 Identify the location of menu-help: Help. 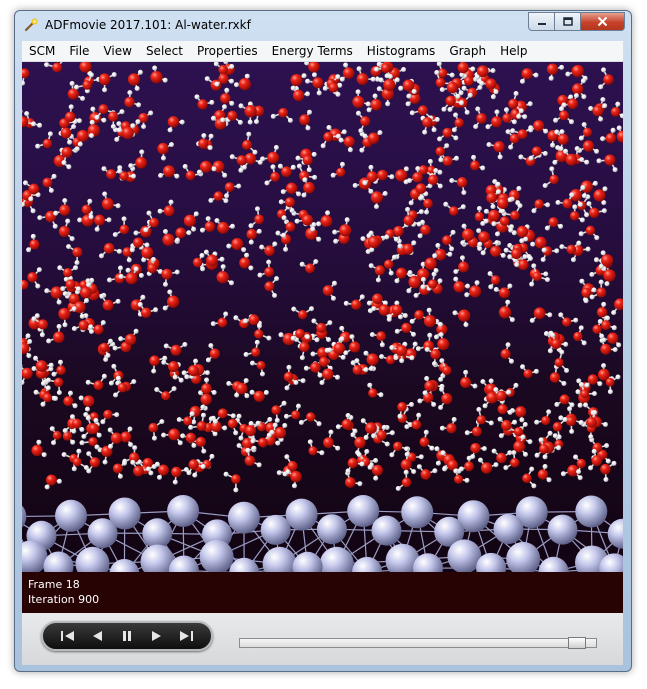
(513, 51).